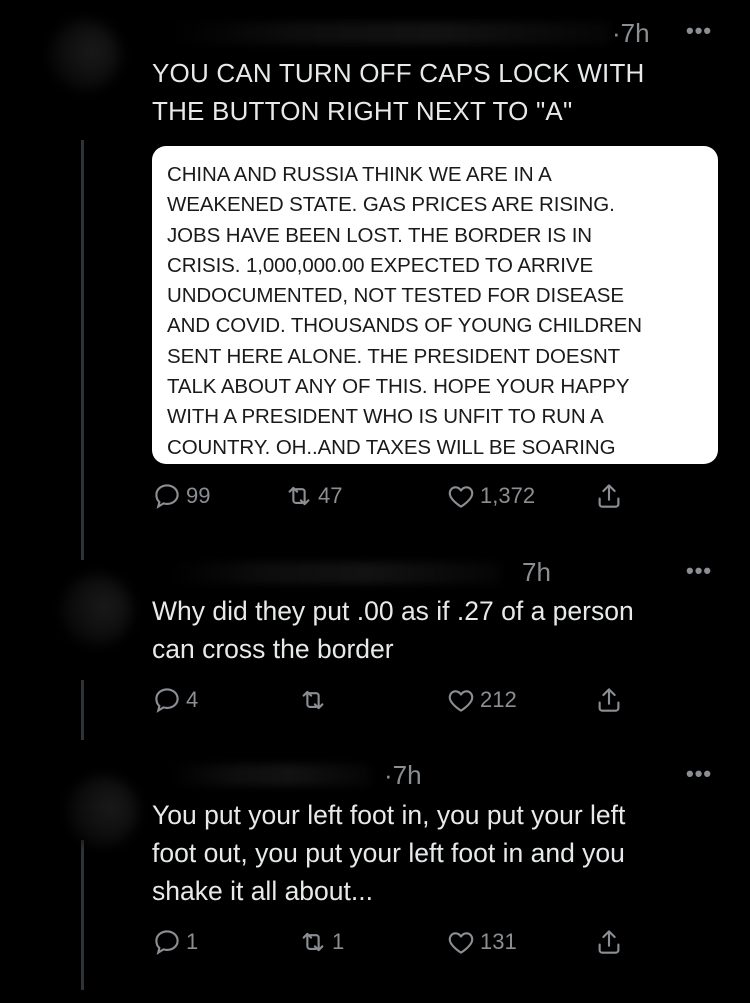 This screenshot has height=1003, width=750. What do you see at coordinates (402, 496) in the screenshot?
I see `tweet-actions: 99 47 1,372` at bounding box center [402, 496].